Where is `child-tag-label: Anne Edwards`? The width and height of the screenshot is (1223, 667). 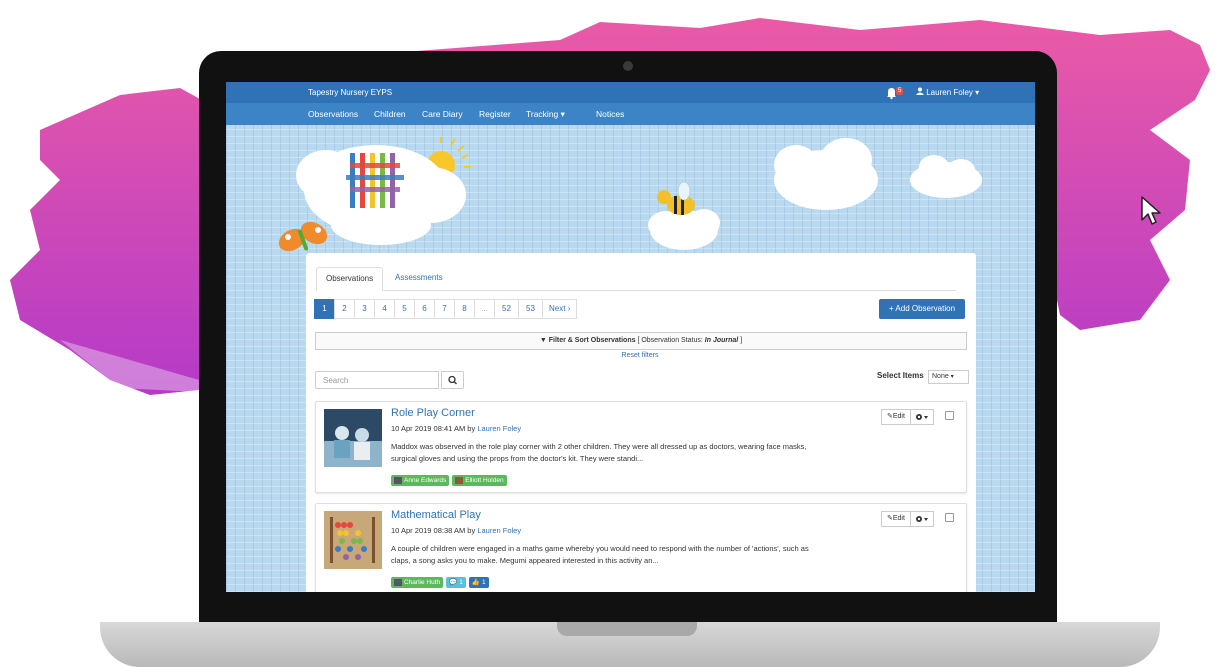 child-tag-label: Anne Edwards is located at coordinates (425, 480).